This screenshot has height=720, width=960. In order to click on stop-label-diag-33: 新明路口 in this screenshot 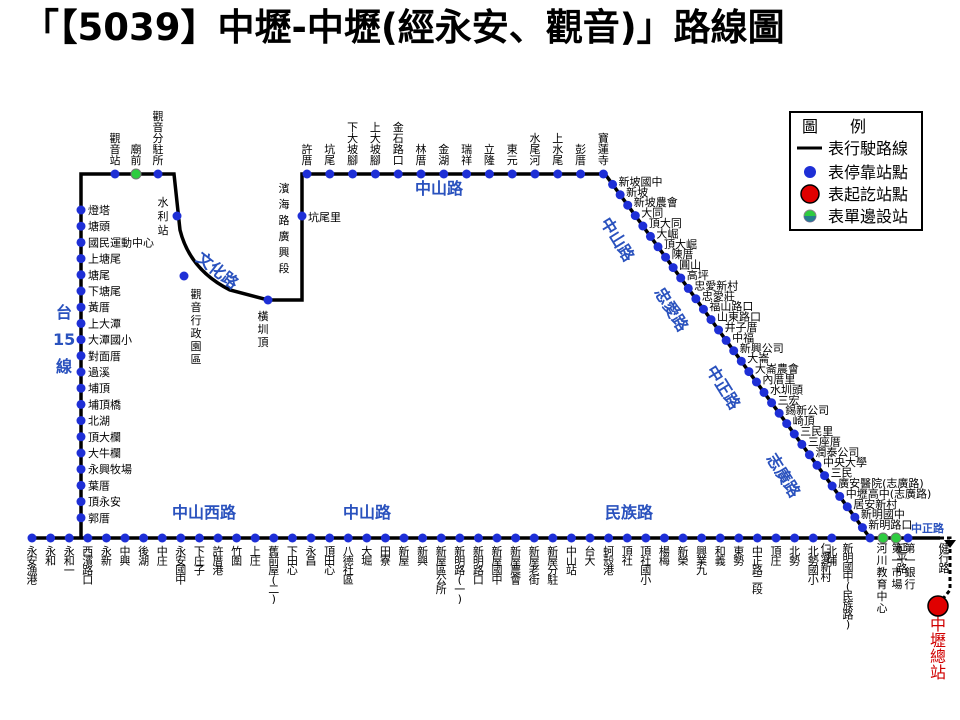, I will do `click(890, 525)`.